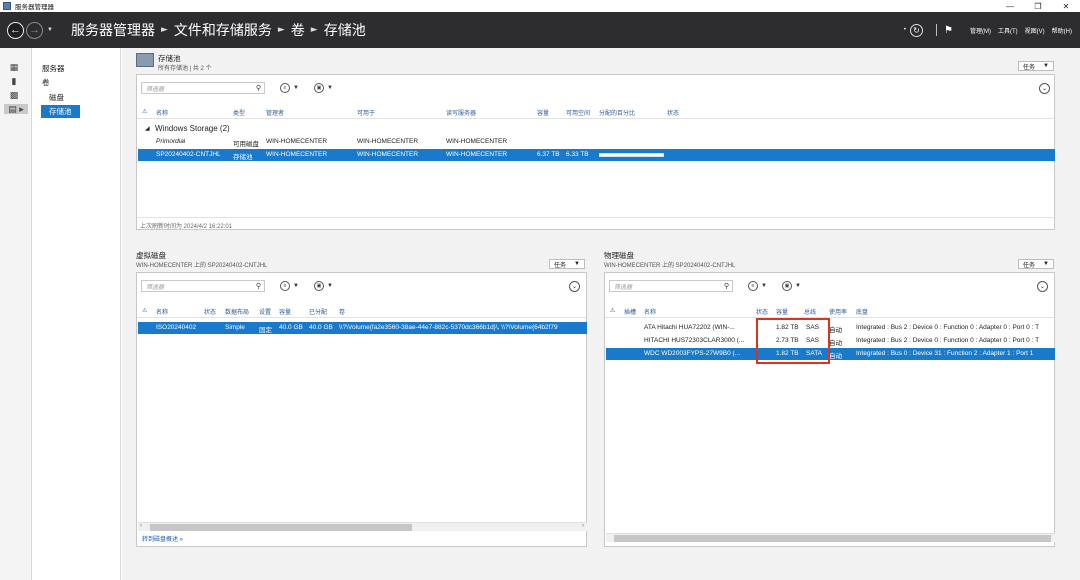 The image size is (1080, 580). I want to click on close-button: ✕, so click(1066, 6).